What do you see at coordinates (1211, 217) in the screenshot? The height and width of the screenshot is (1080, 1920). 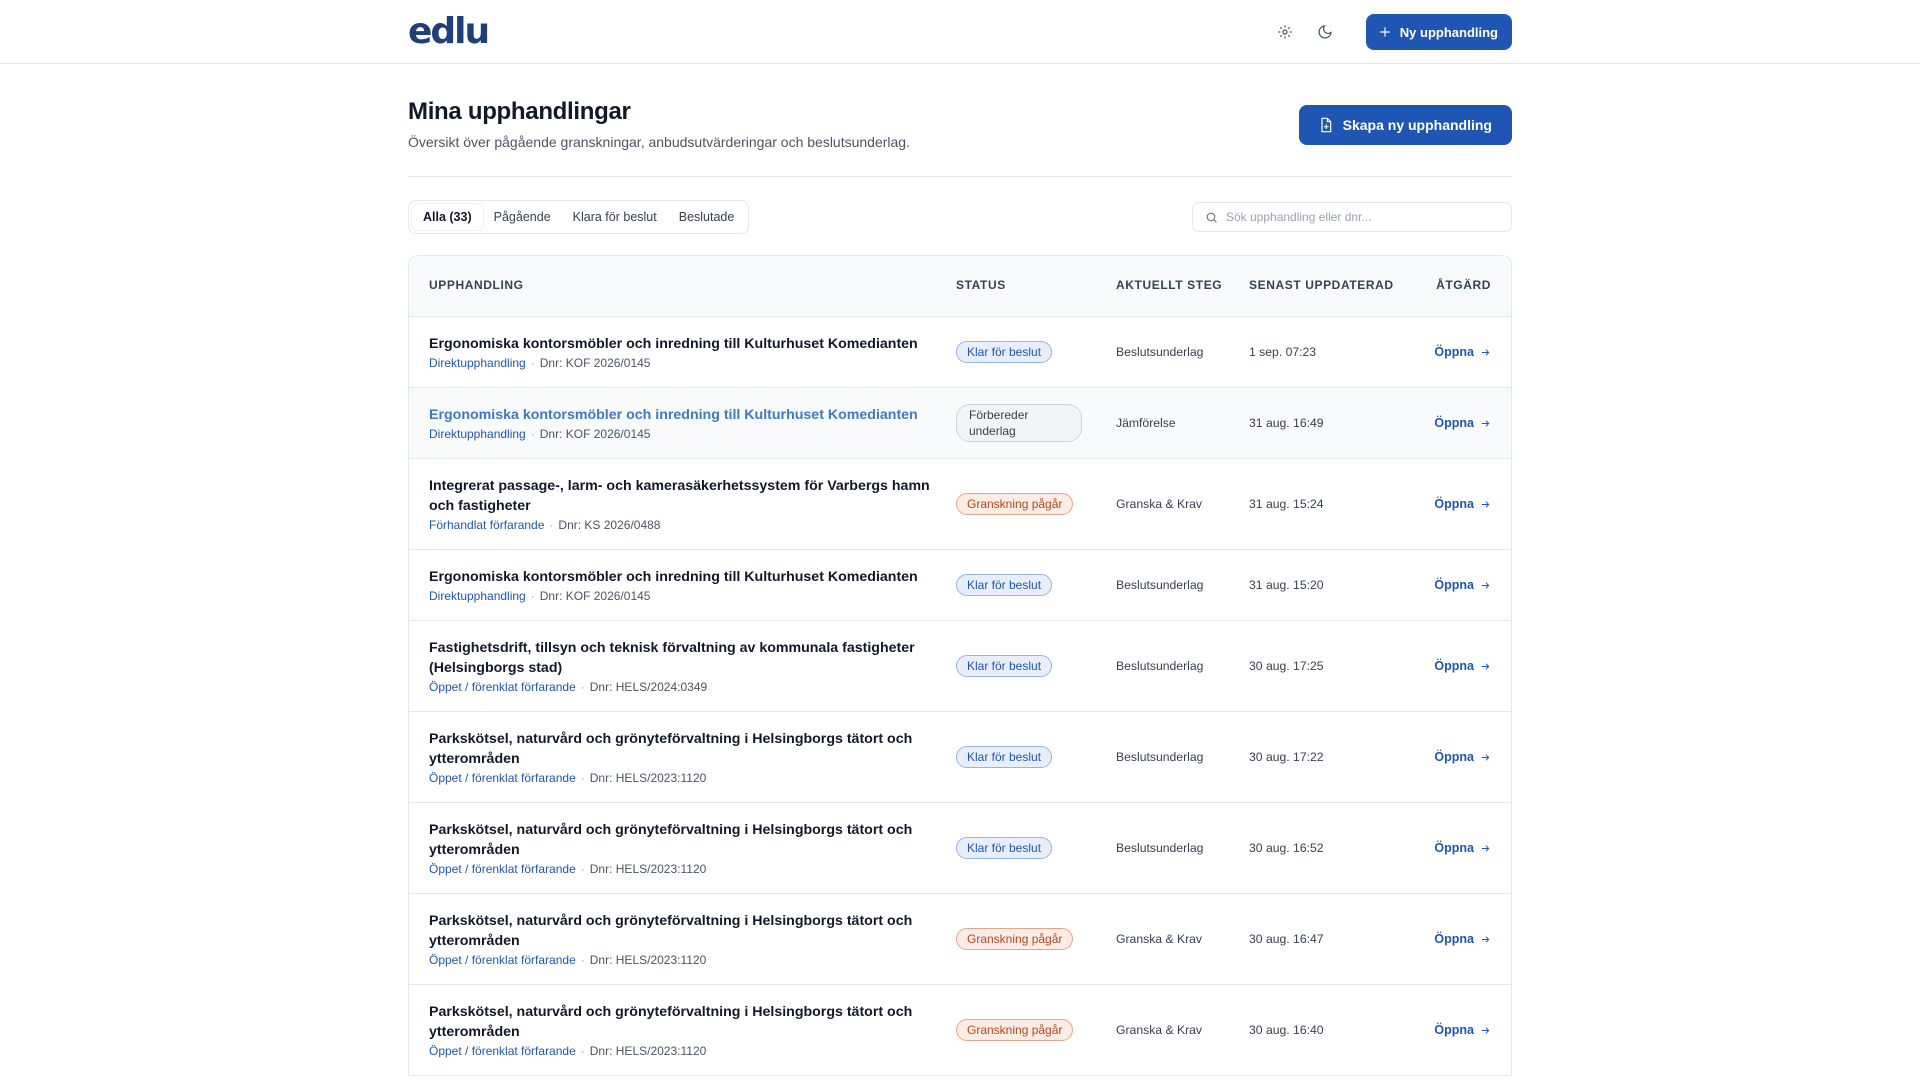 I see `search-icon` at bounding box center [1211, 217].